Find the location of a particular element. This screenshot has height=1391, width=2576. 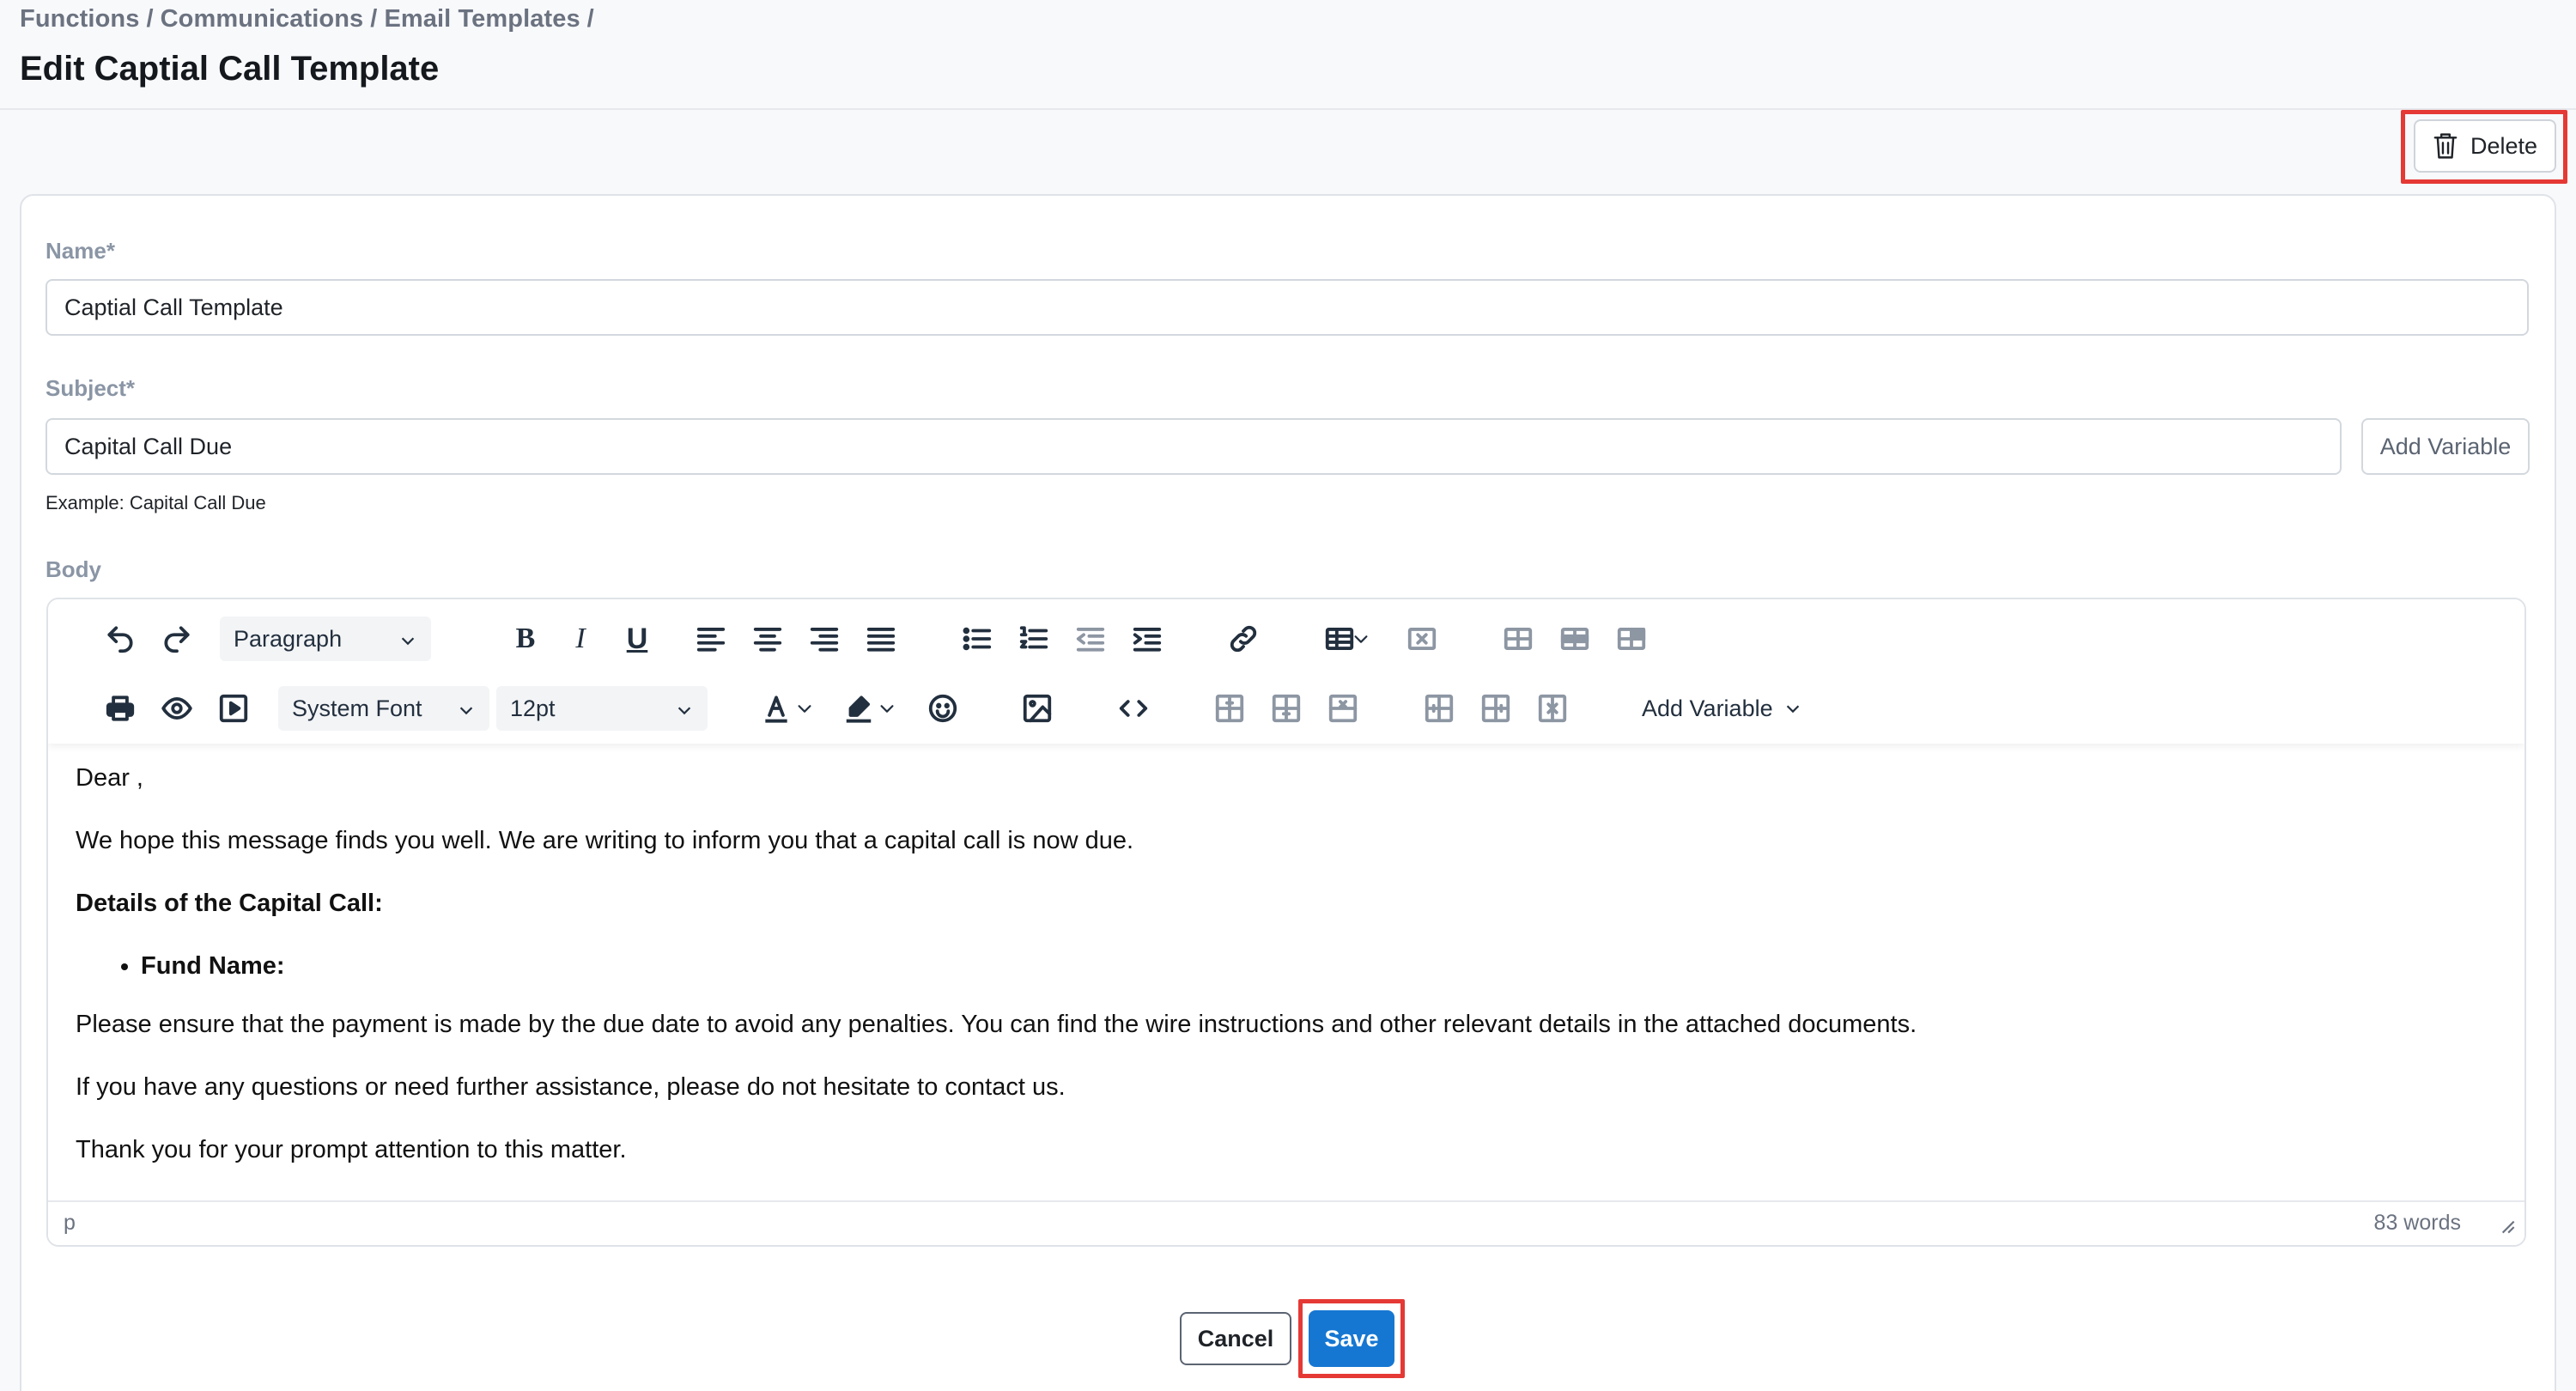

header-divider is located at coordinates (1288, 109).